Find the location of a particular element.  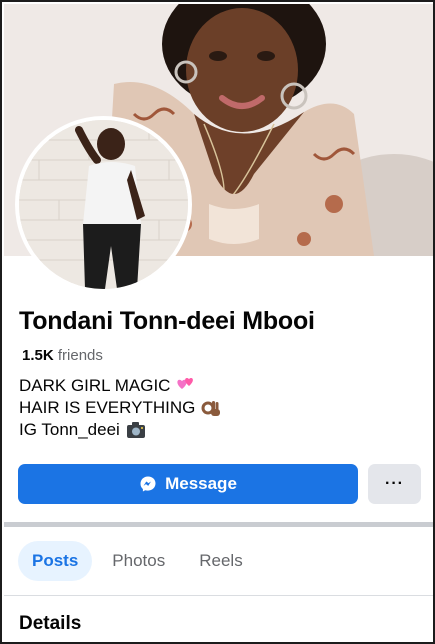

message-button: Message is located at coordinates (188, 484).